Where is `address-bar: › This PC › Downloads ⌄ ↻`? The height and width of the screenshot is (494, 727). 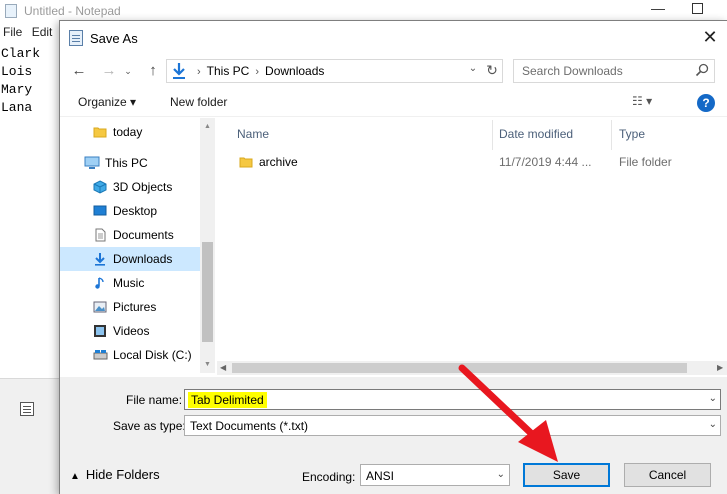
address-bar: › This PC › Downloads ⌄ ↻ is located at coordinates (334, 71).